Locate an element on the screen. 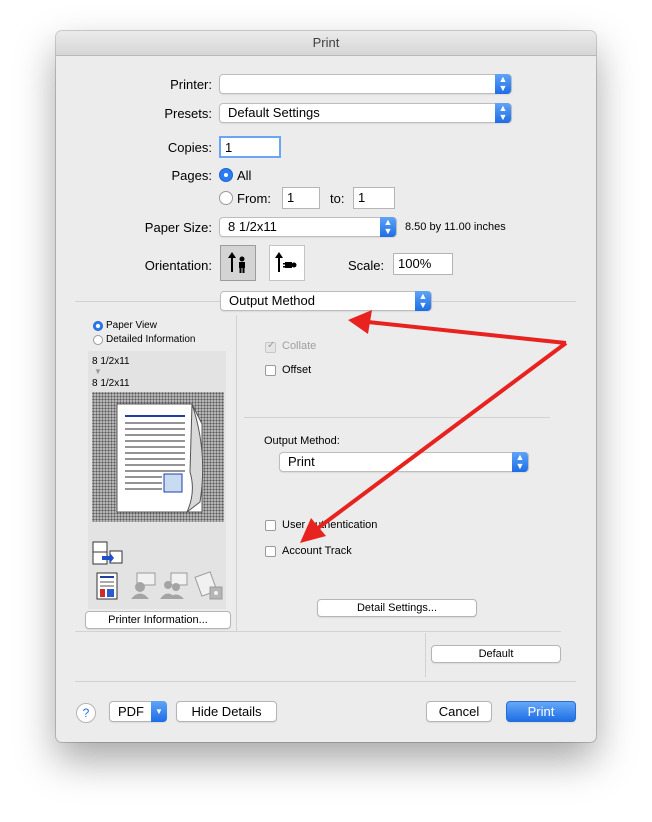 Image resolution: width=652 pixels, height=822 pixels. pages-to-field: 1 is located at coordinates (374, 198).